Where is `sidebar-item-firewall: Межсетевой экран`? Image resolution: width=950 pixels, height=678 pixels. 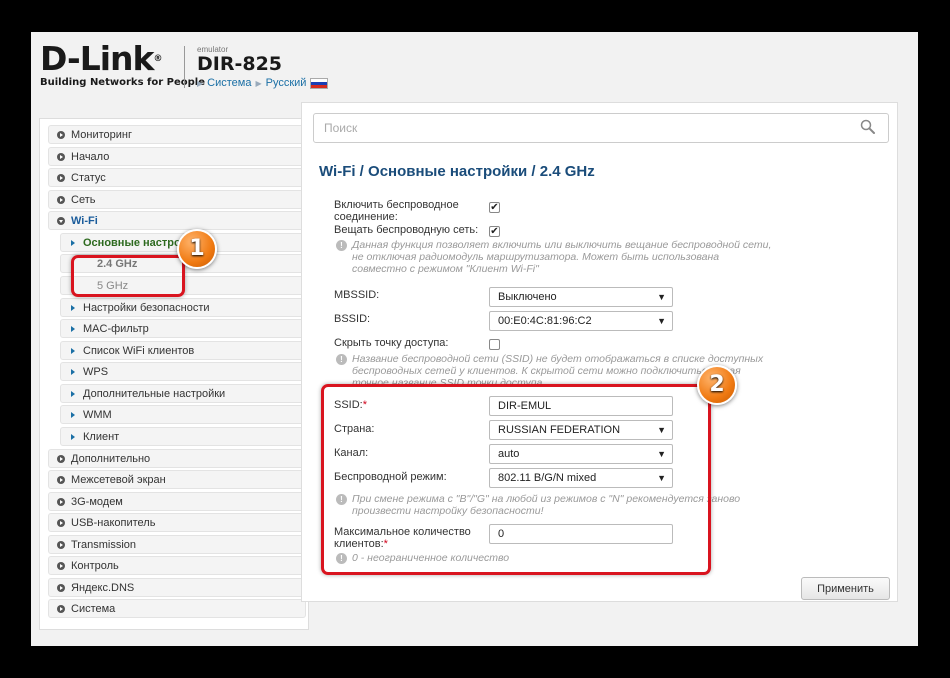
sidebar-item-firewall: Межсетевой экран is located at coordinates (177, 479).